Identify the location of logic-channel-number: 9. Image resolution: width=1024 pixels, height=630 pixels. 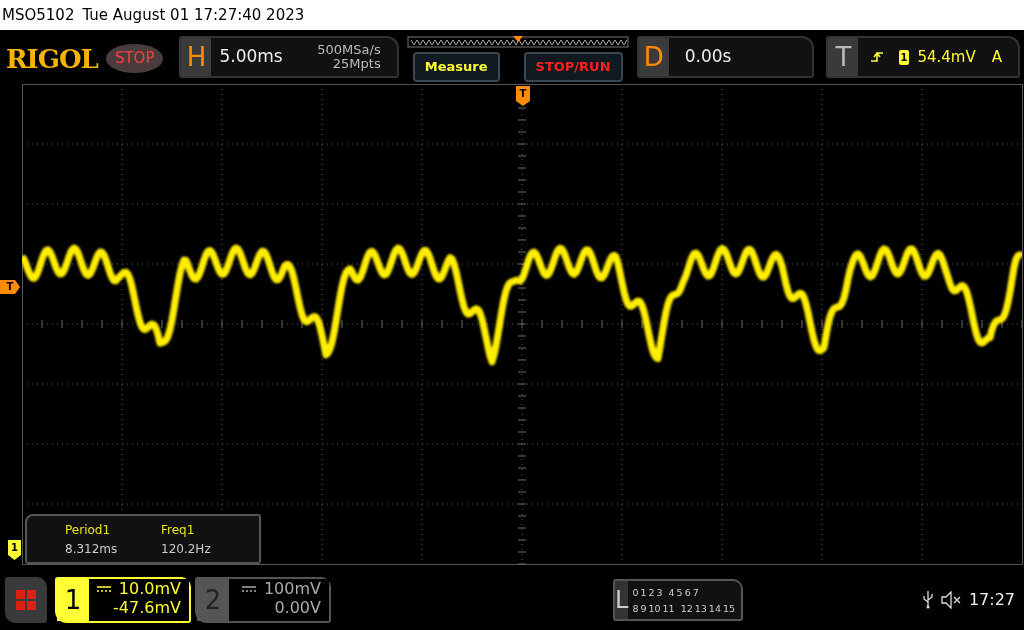
(643, 609).